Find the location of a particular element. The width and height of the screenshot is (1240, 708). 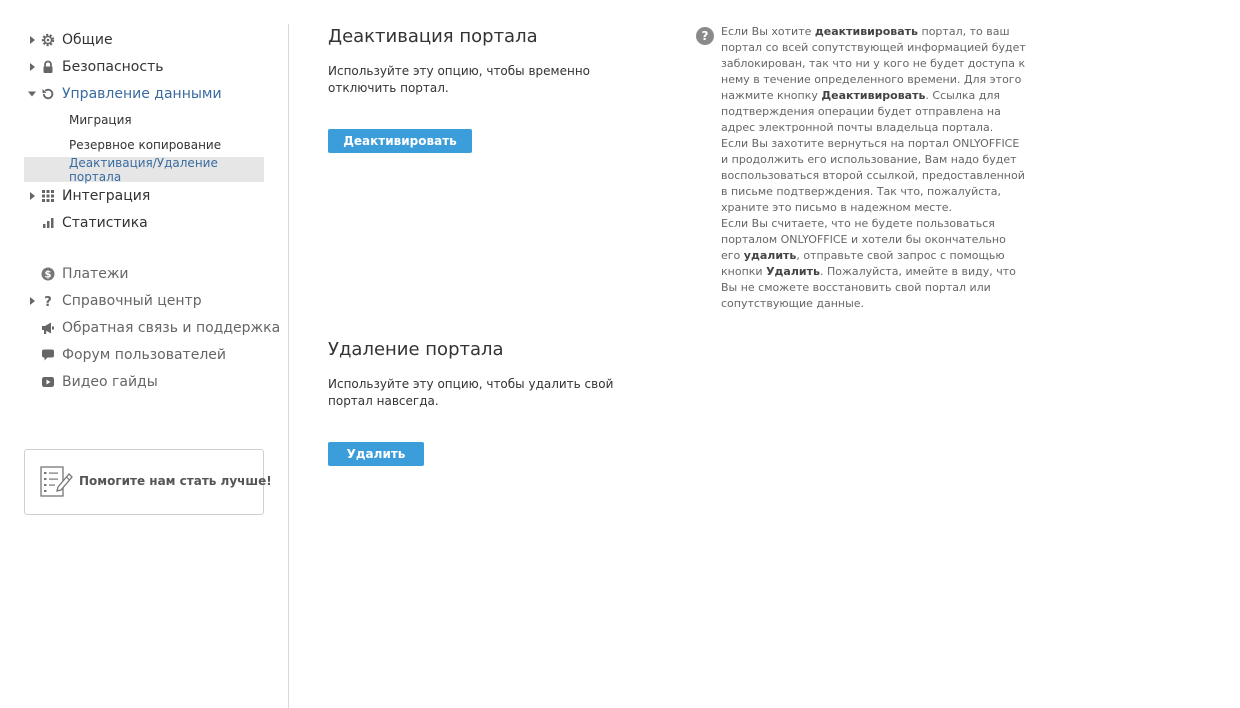

deletion-title: Удаление портала is located at coordinates (416, 349).